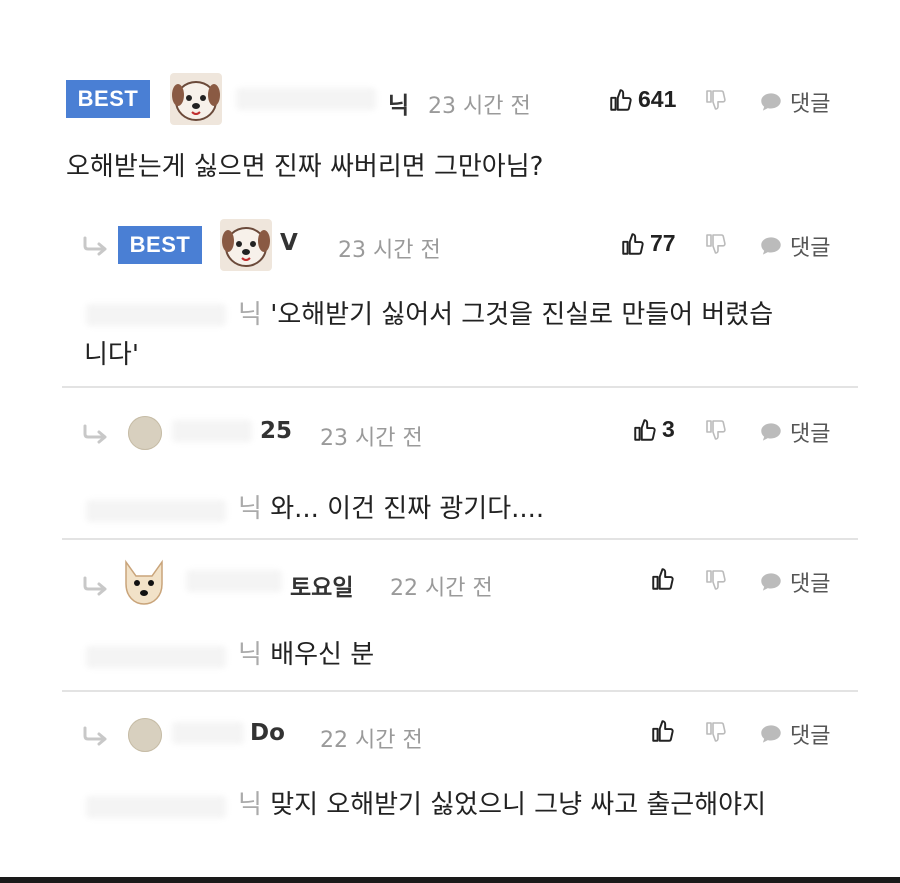 Image resolution: width=900 pixels, height=883 pixels. Describe the element at coordinates (289, 243) in the screenshot. I see `username: V` at that location.